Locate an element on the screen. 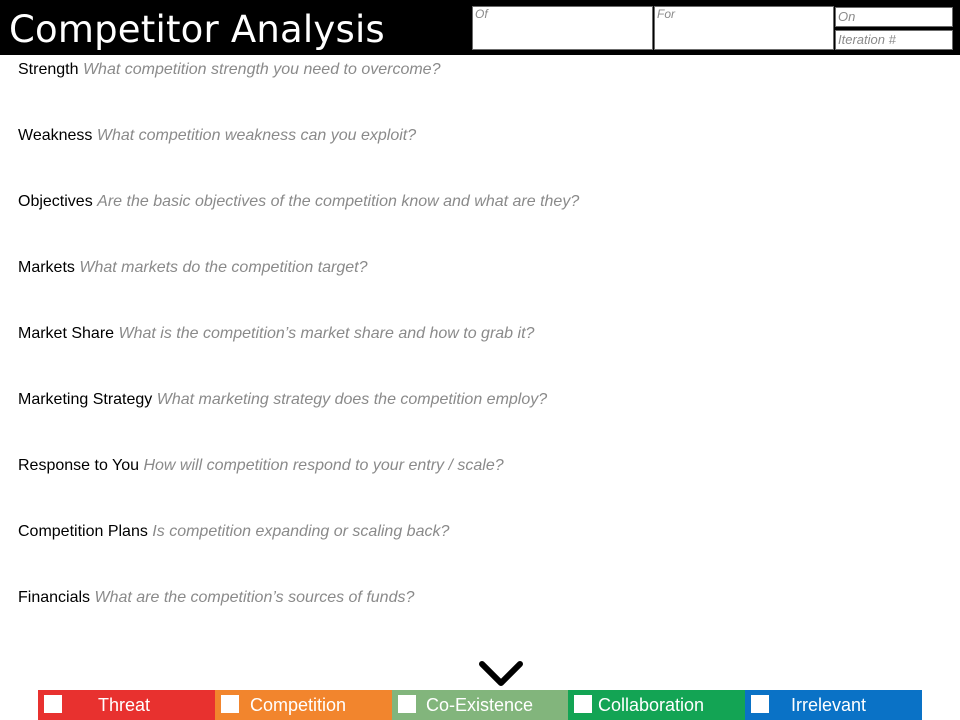  on-field-label: On is located at coordinates (847, 16).